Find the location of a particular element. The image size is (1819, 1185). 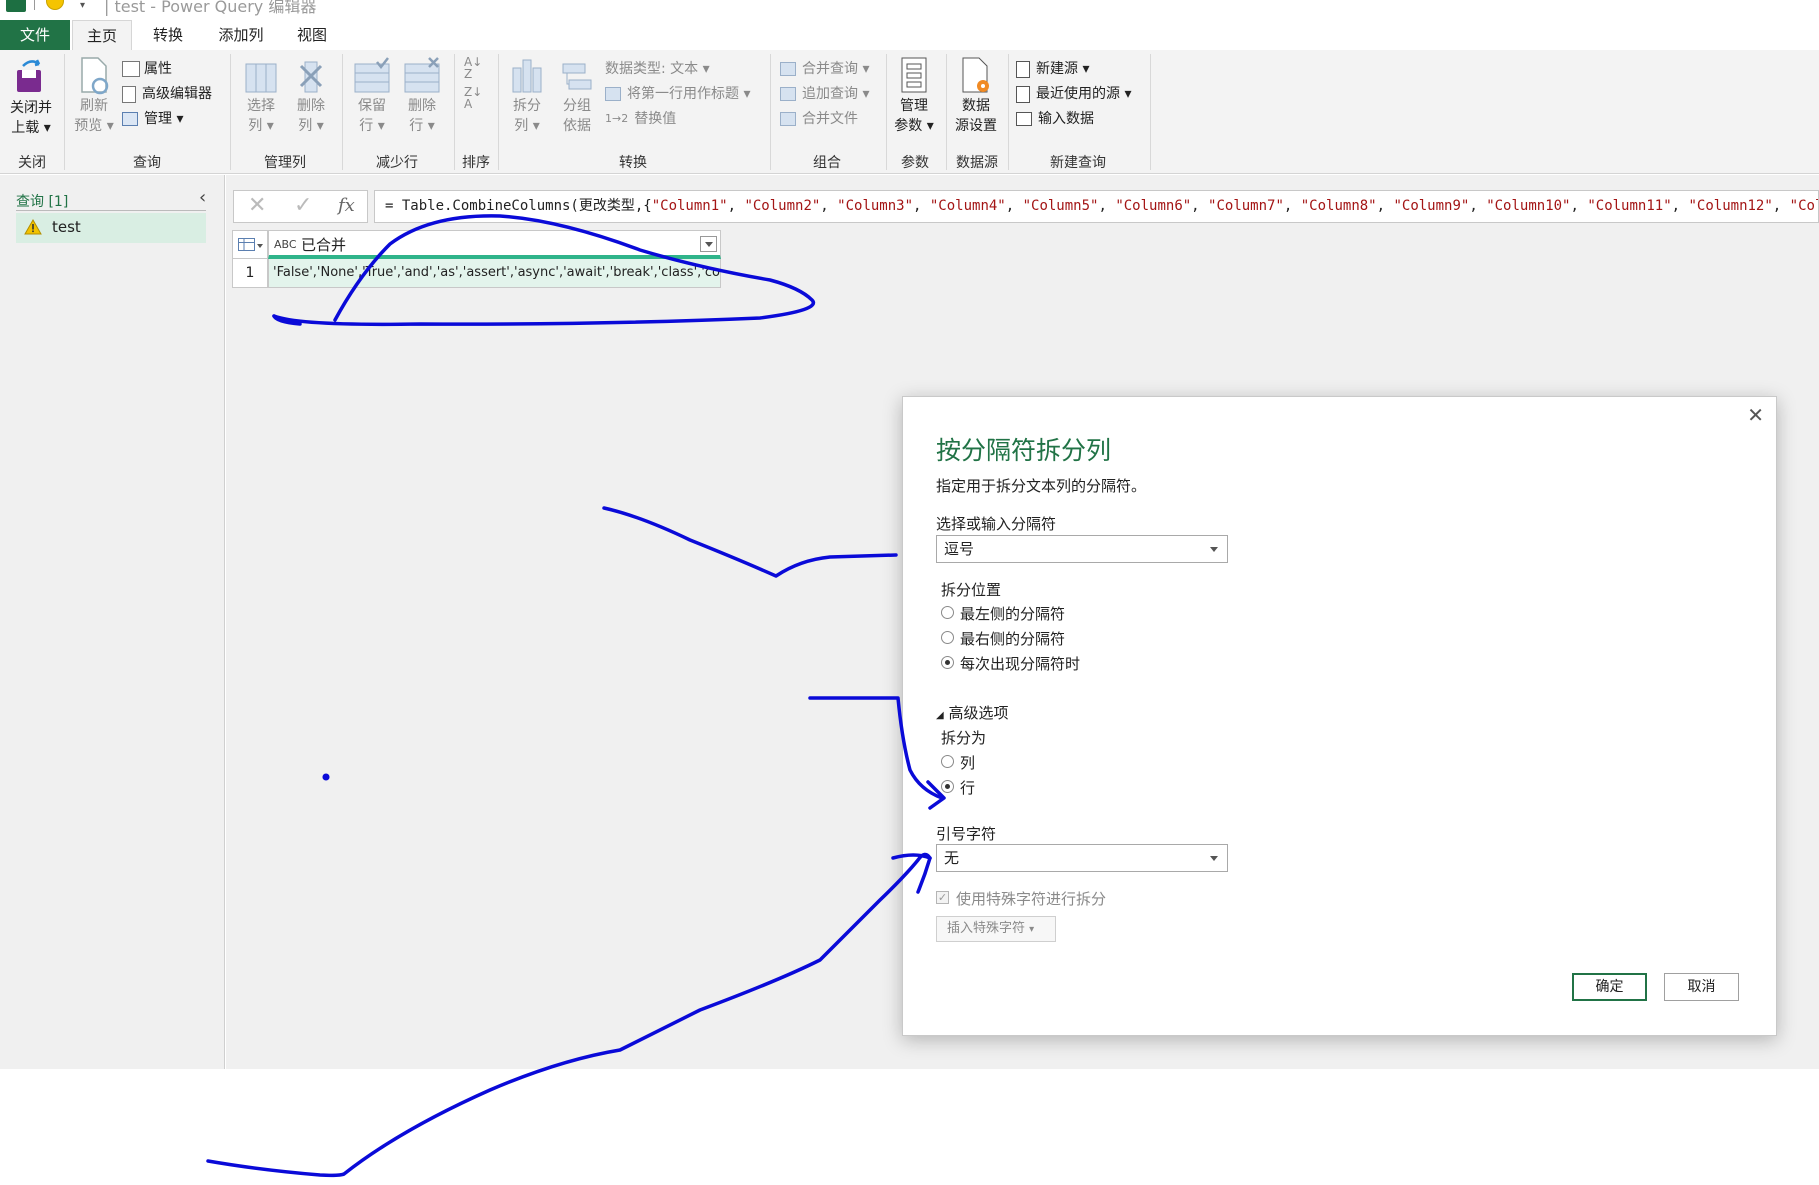

tab-file: 文件 is located at coordinates (35, 35).